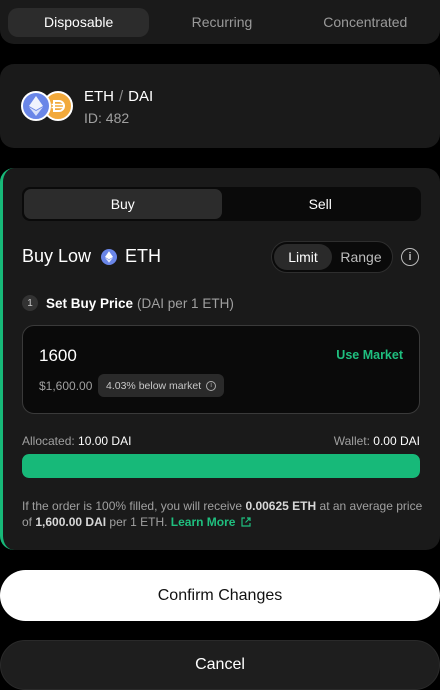  I want to click on cancel-button: Cancel, so click(220, 665).